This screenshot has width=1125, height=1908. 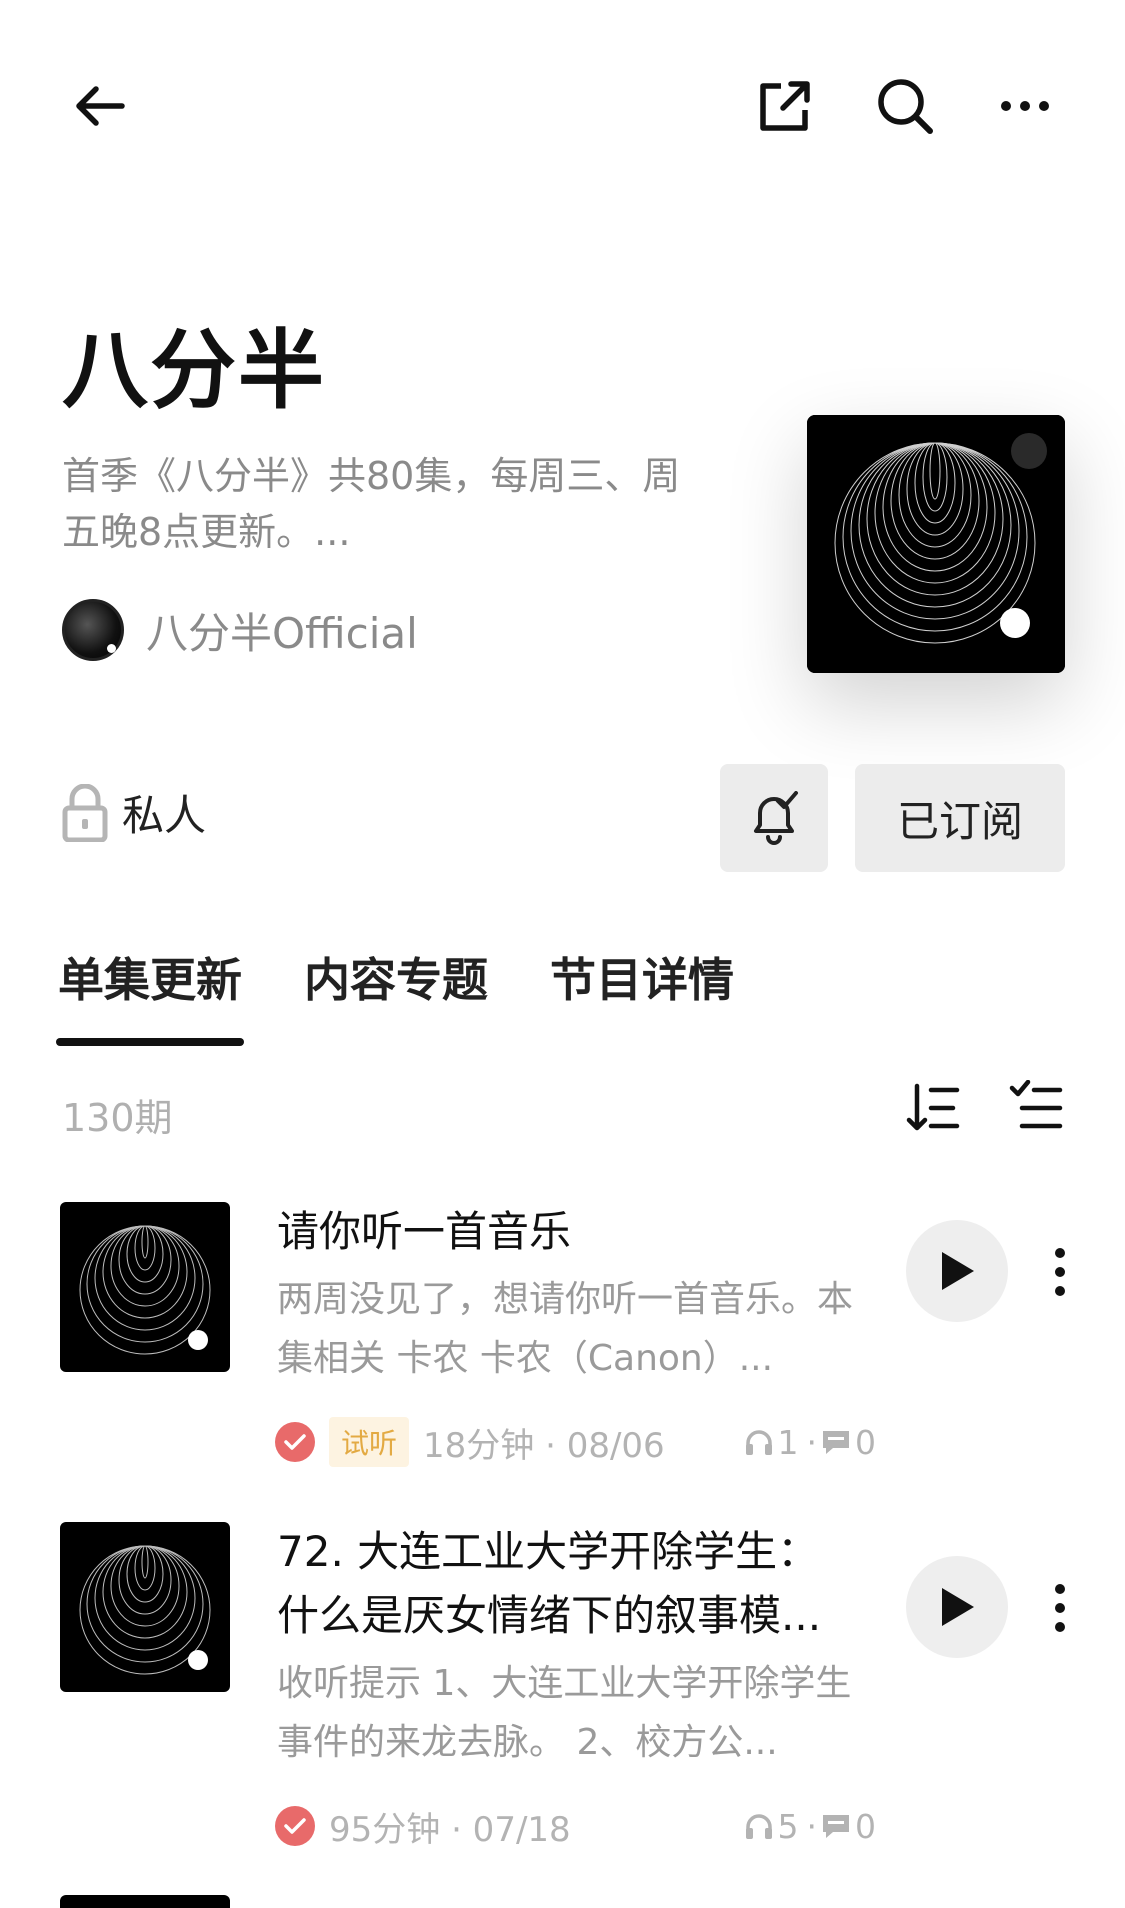 I want to click on back-arrow-icon, so click(x=100, y=106).